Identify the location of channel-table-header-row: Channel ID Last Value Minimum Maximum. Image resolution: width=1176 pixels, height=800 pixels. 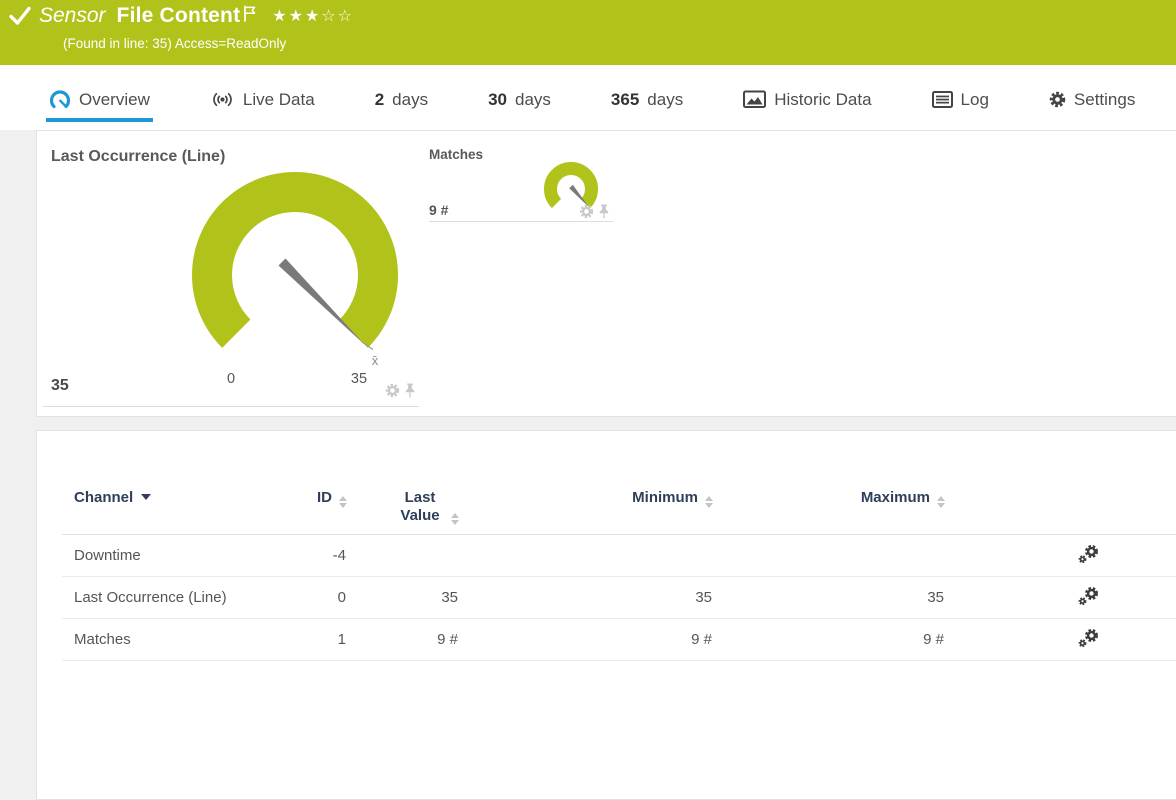
(619, 506).